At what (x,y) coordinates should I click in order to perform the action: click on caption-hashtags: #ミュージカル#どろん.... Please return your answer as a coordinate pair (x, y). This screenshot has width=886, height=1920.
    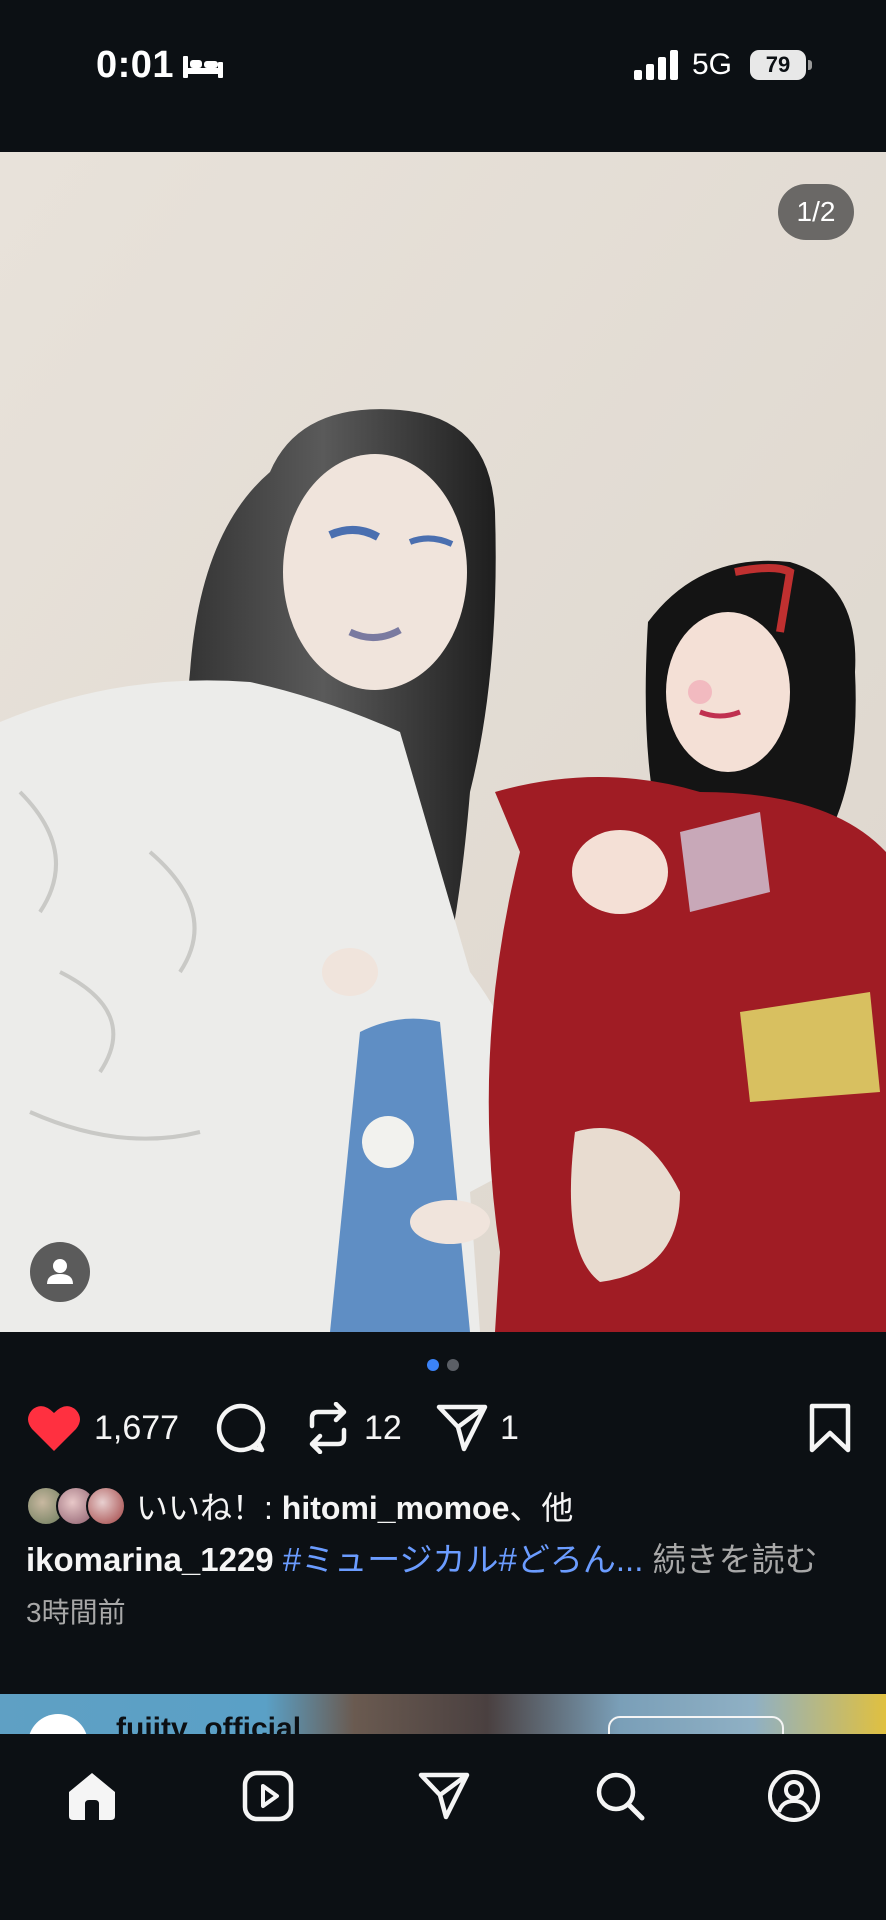
    Looking at the image, I should click on (463, 1559).